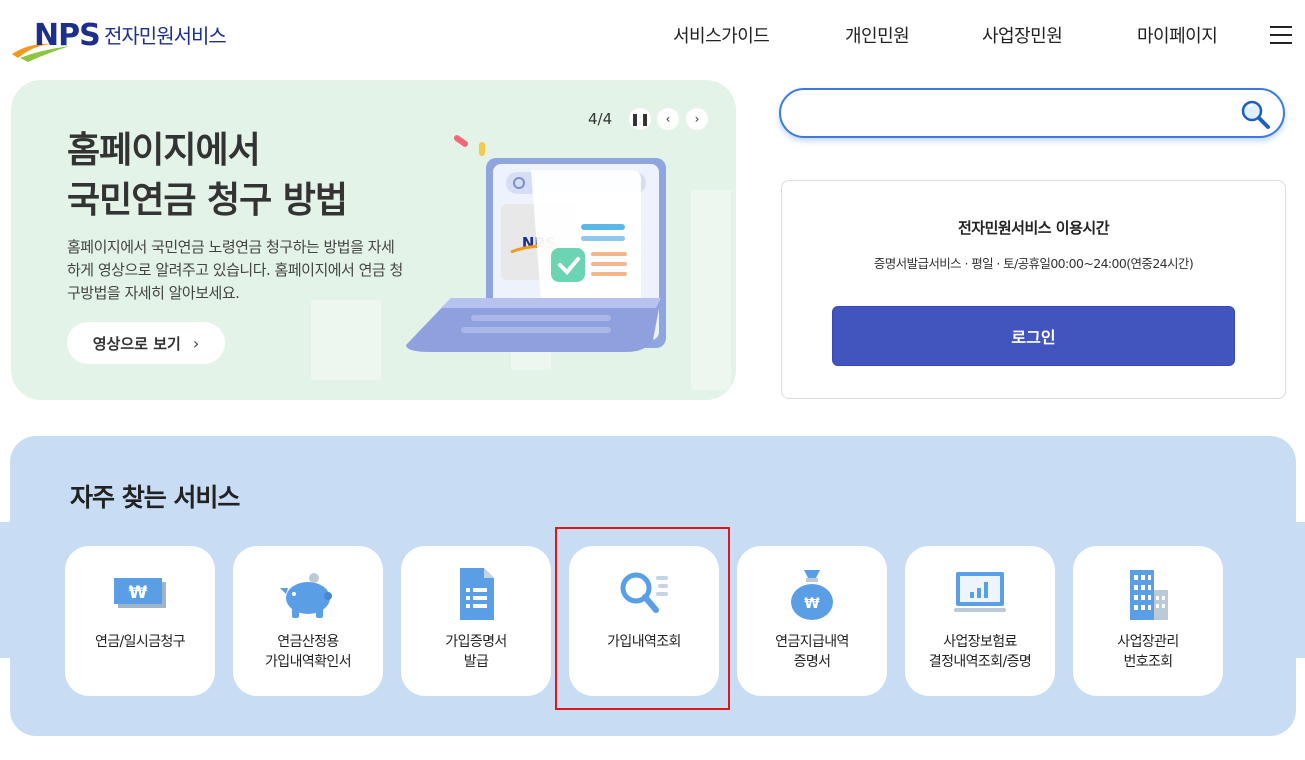  Describe the element at coordinates (980, 662) in the screenshot. I see `service-label-line2: 결정내역조회/증명` at that location.